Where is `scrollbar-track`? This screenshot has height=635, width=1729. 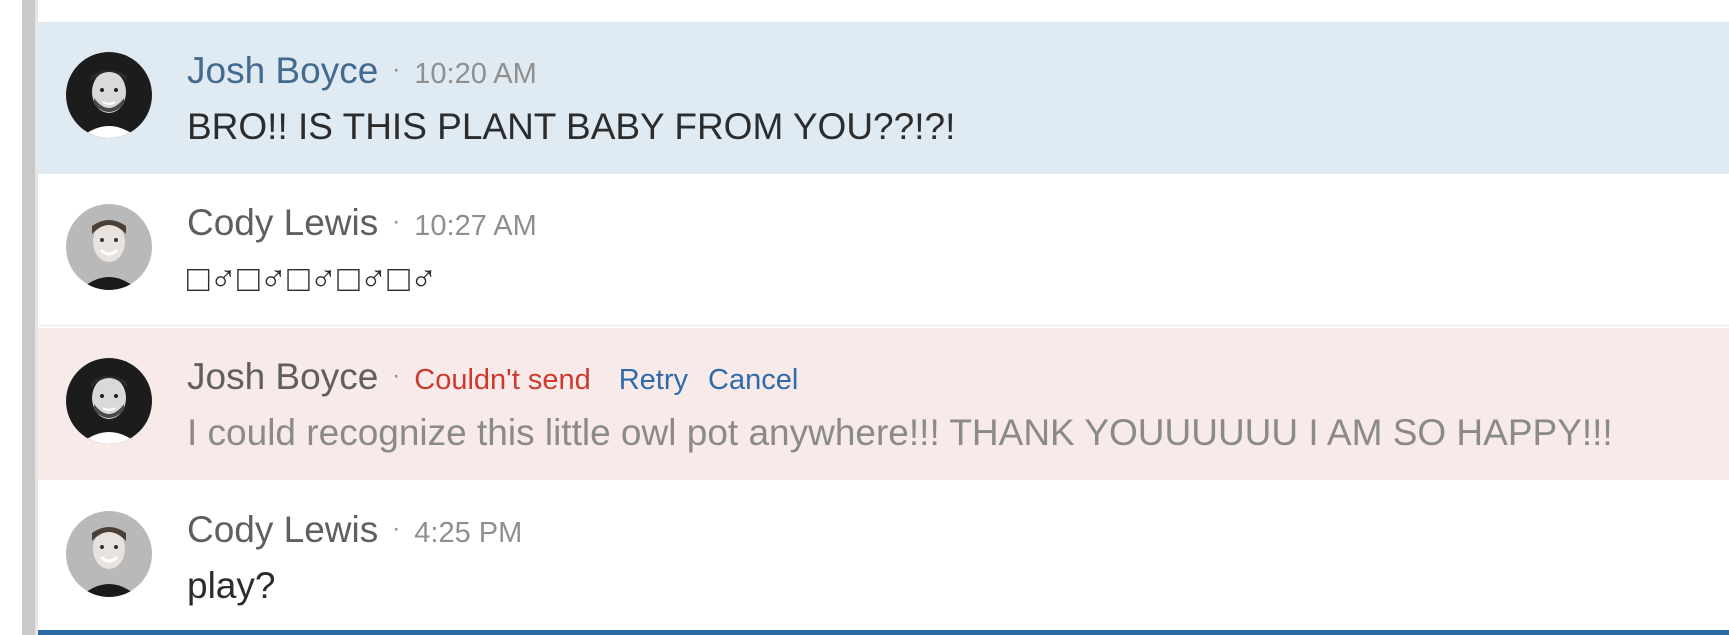 scrollbar-track is located at coordinates (28, 317).